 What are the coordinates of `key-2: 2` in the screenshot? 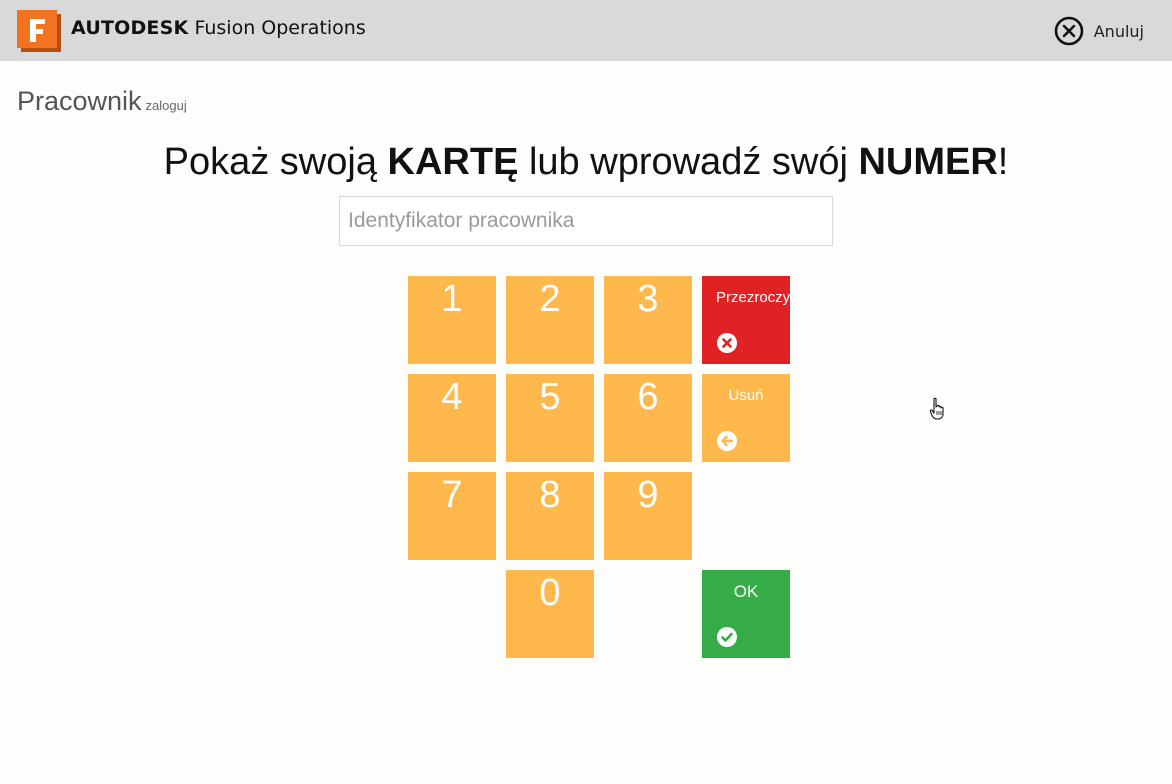 It's located at (550, 320).